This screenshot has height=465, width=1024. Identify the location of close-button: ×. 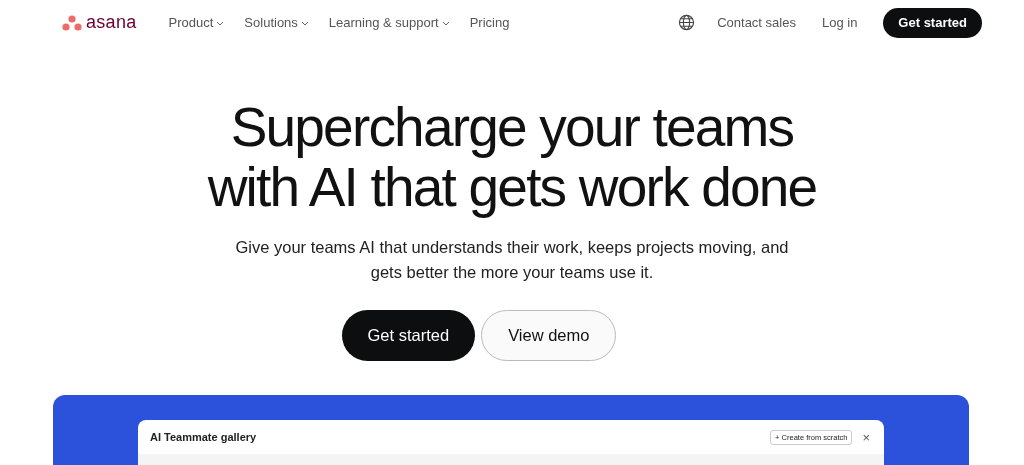
(866, 437).